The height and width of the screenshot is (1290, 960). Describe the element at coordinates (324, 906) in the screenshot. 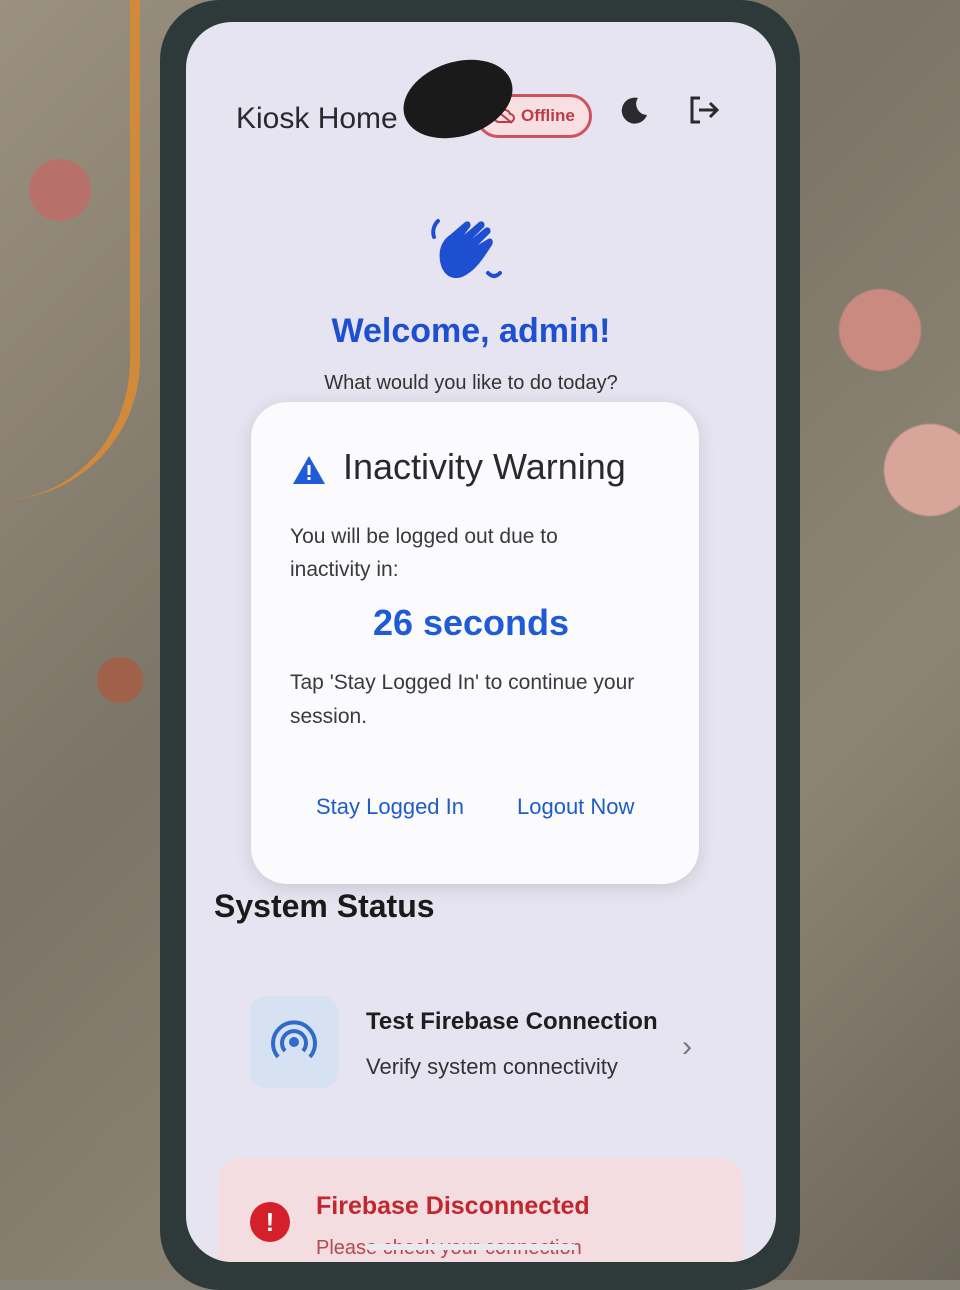

I see `system-status-title: System Status` at that location.